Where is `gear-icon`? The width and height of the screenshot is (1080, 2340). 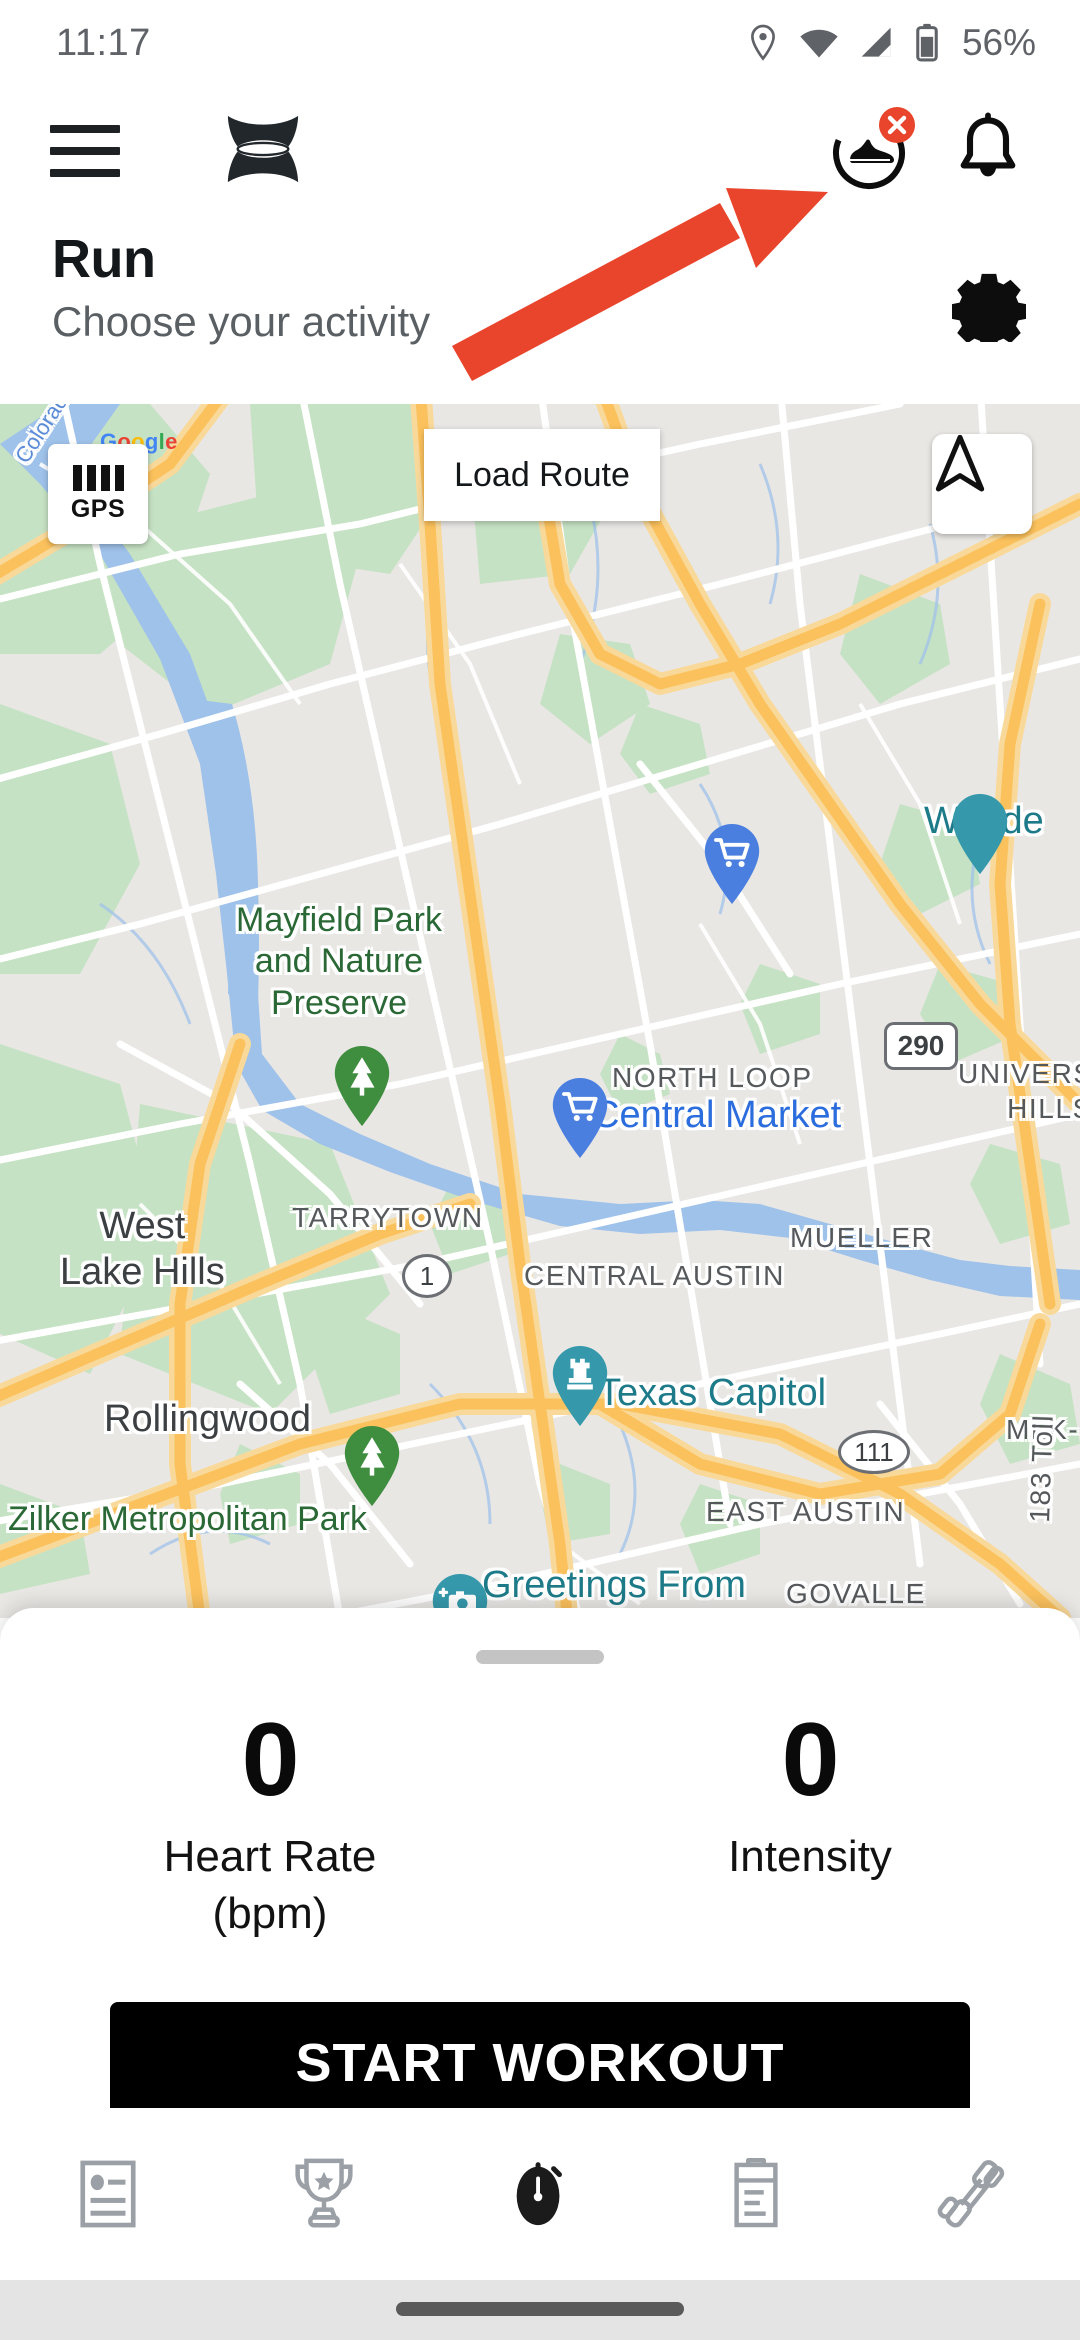
gear-icon is located at coordinates (989, 309).